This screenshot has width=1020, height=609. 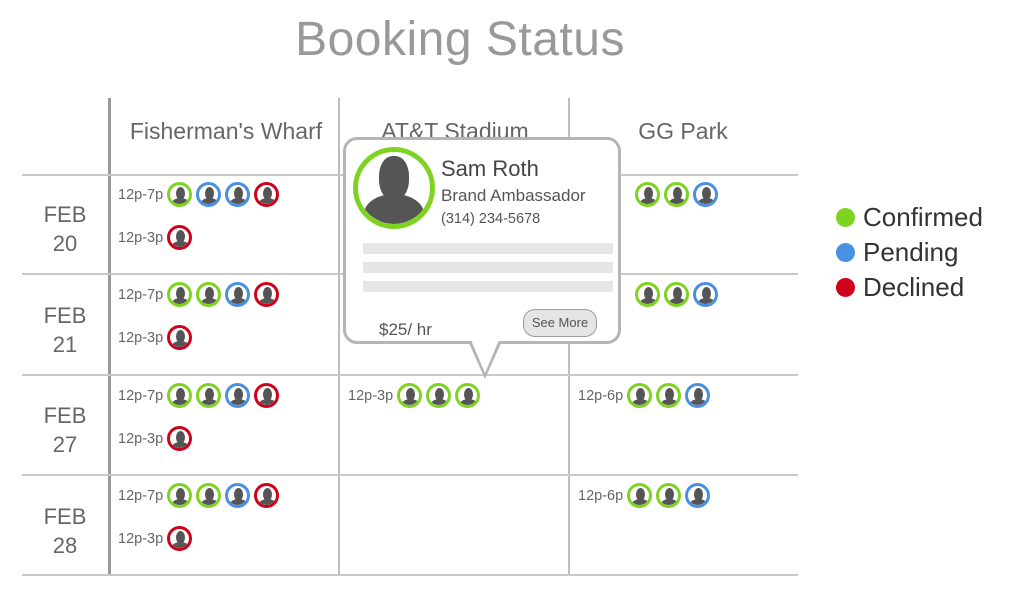 What do you see at coordinates (65, 330) in the screenshot?
I see `date-label: FEB 21` at bounding box center [65, 330].